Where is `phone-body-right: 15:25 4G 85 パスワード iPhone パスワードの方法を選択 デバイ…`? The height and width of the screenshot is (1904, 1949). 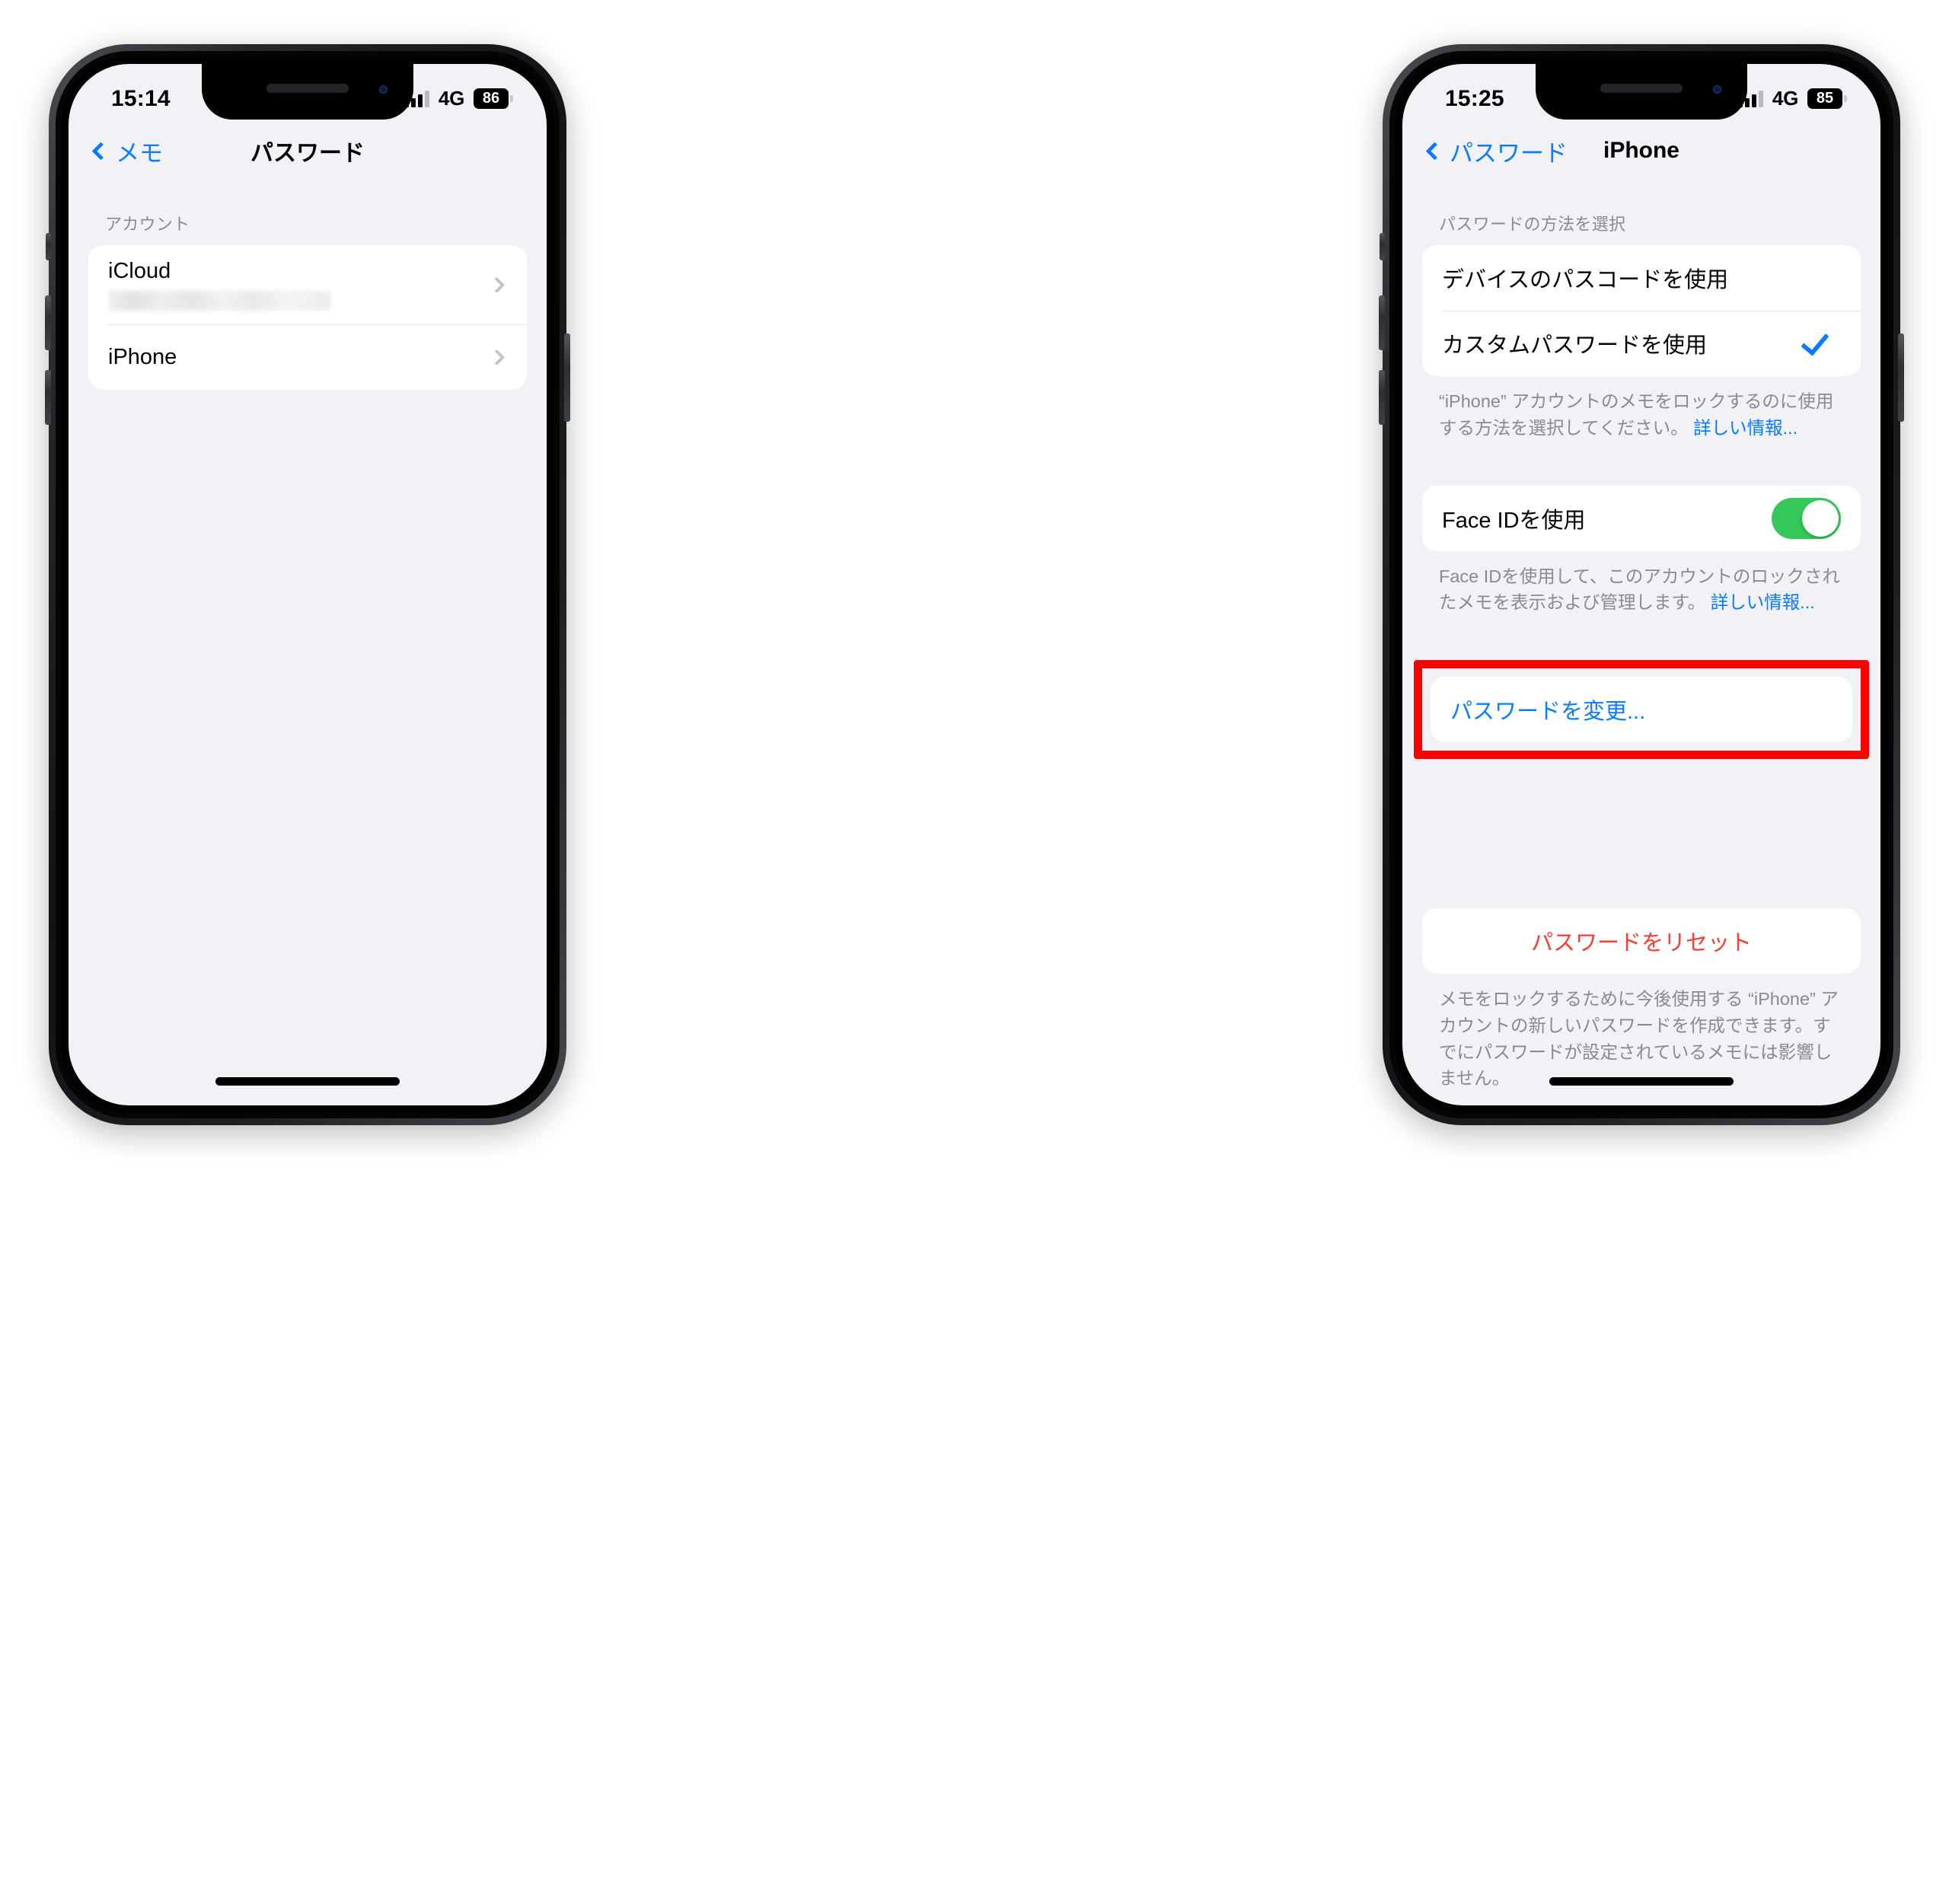
phone-body-right: 15:25 4G 85 パスワード iPhone パスワードの方法を選択 デバイ… is located at coordinates (1641, 584).